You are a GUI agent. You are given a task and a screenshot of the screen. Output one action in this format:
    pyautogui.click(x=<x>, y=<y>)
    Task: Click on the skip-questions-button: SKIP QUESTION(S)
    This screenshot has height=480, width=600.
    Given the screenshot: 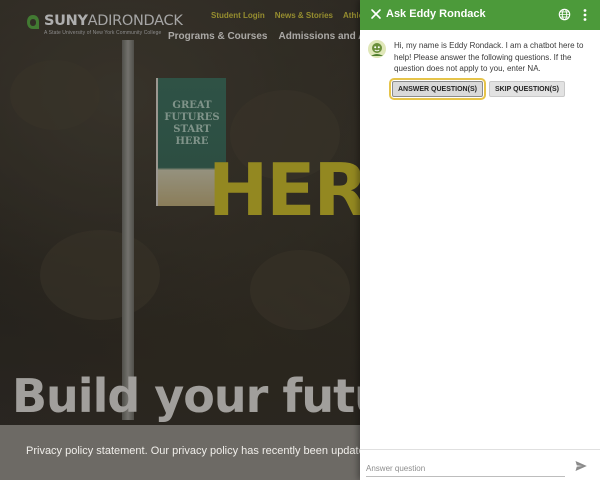 What is the action you would take?
    pyautogui.click(x=526, y=89)
    